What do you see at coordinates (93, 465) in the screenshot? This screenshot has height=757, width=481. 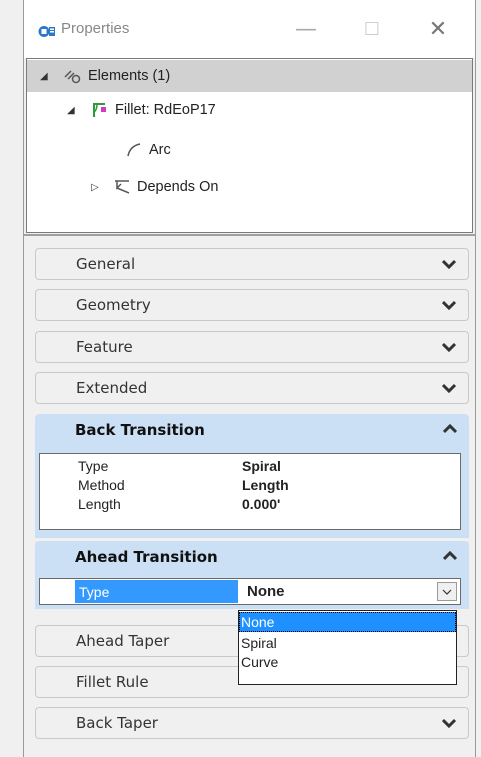 I see `property-label: Type` at bounding box center [93, 465].